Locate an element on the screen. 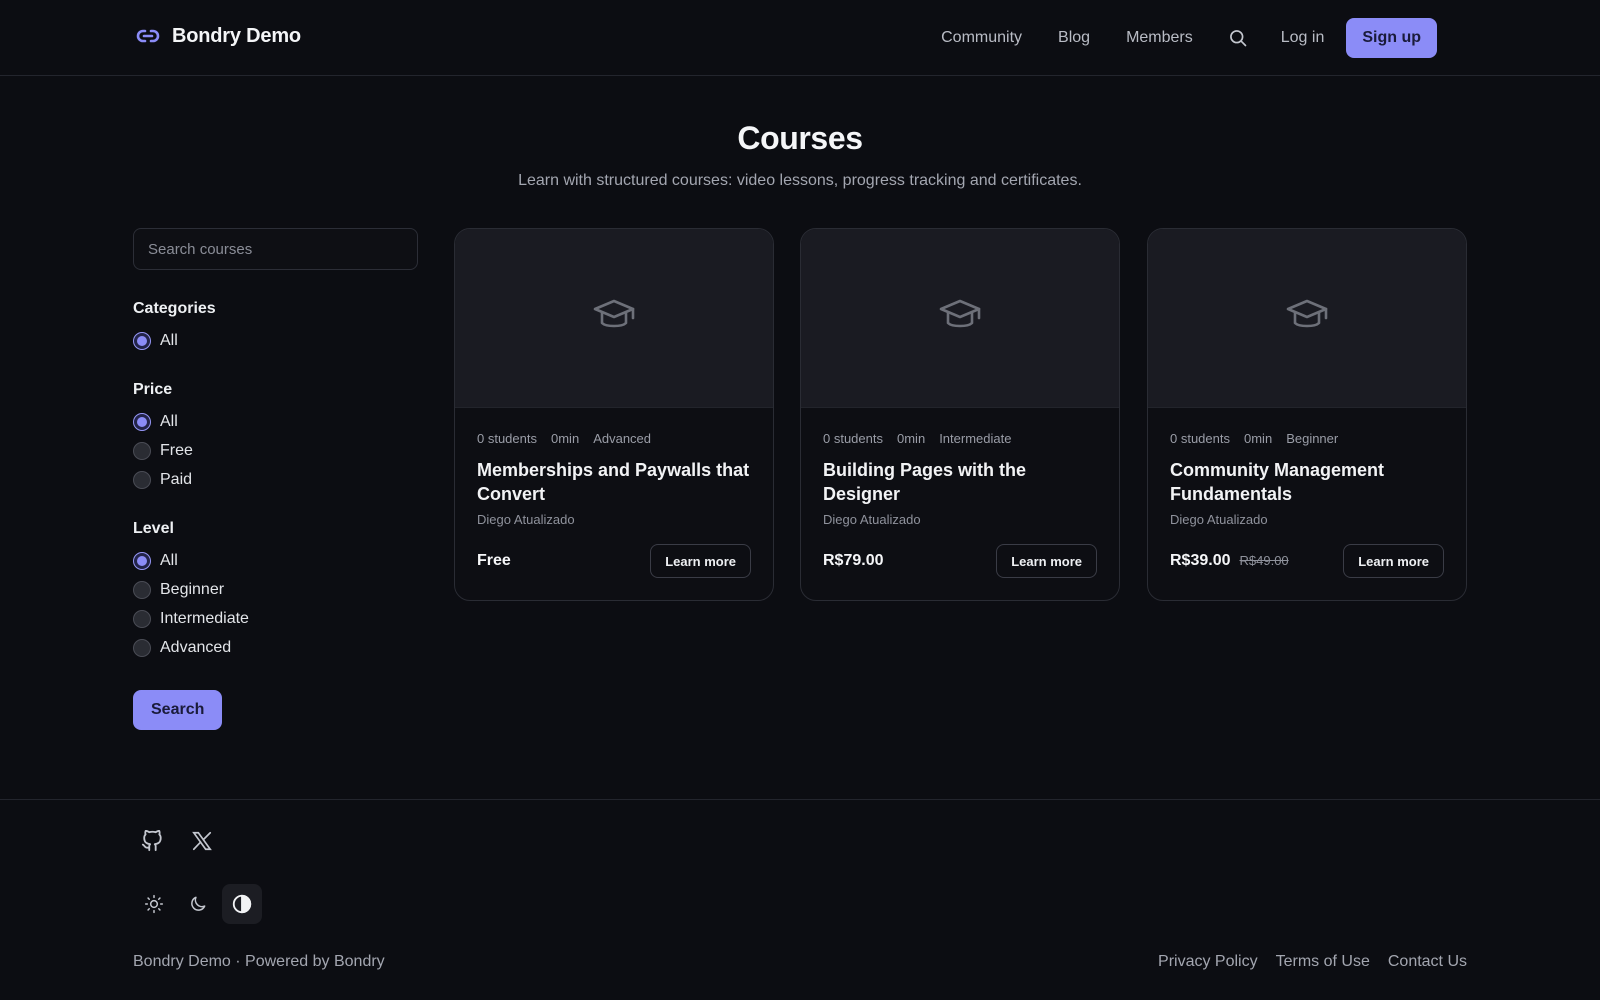 The width and height of the screenshot is (1600, 1000). course-price-current: Free is located at coordinates (494, 560).